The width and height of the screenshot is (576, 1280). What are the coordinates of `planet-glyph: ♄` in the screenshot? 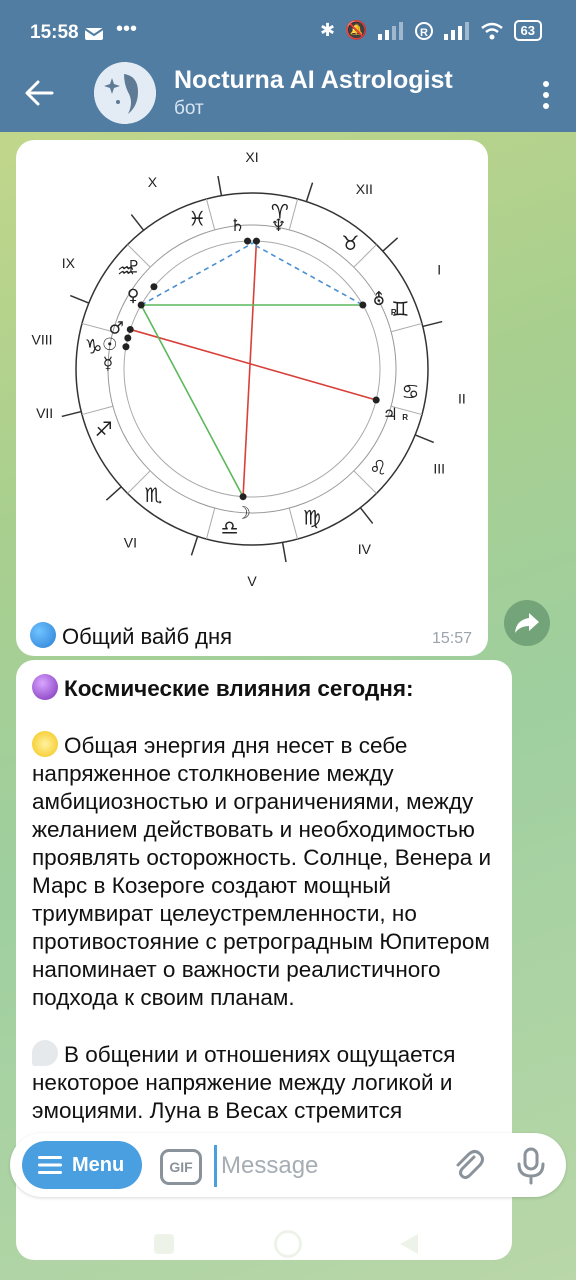 It's located at (237, 226).